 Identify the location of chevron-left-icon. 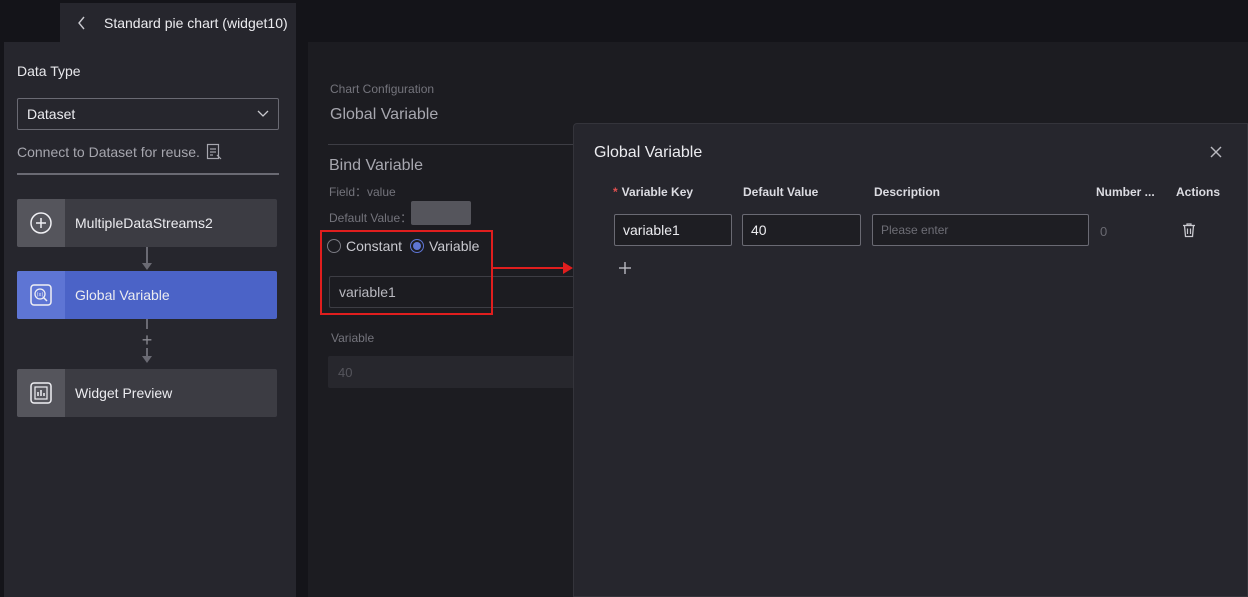
(82, 23).